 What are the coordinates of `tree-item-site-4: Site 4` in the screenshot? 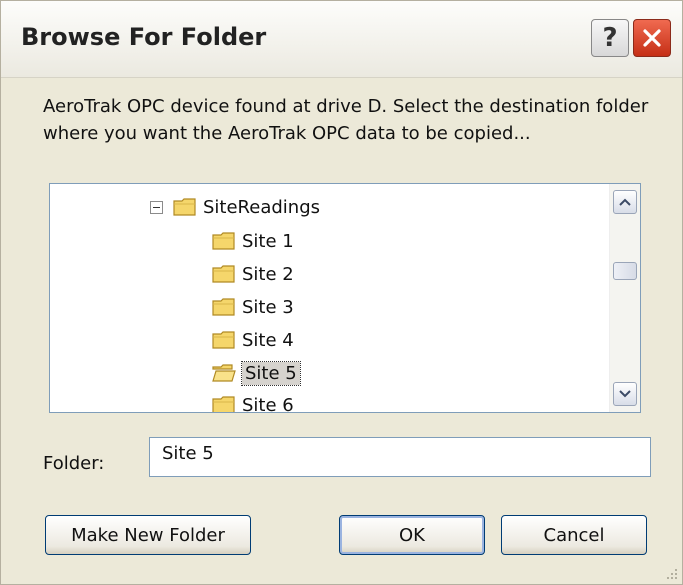 It's located at (253, 340).